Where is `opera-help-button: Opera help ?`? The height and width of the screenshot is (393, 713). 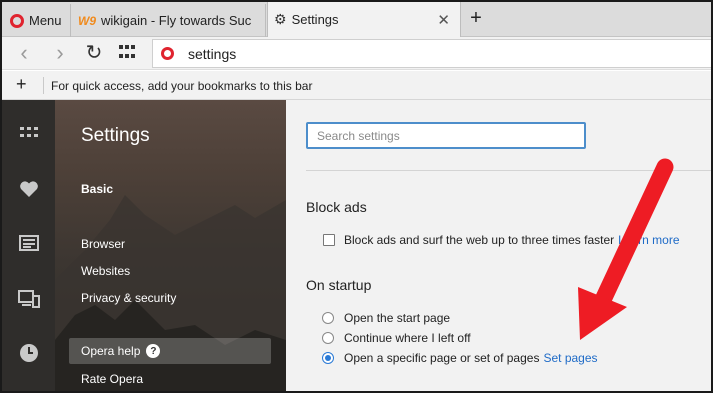 opera-help-button: Opera help ? is located at coordinates (170, 351).